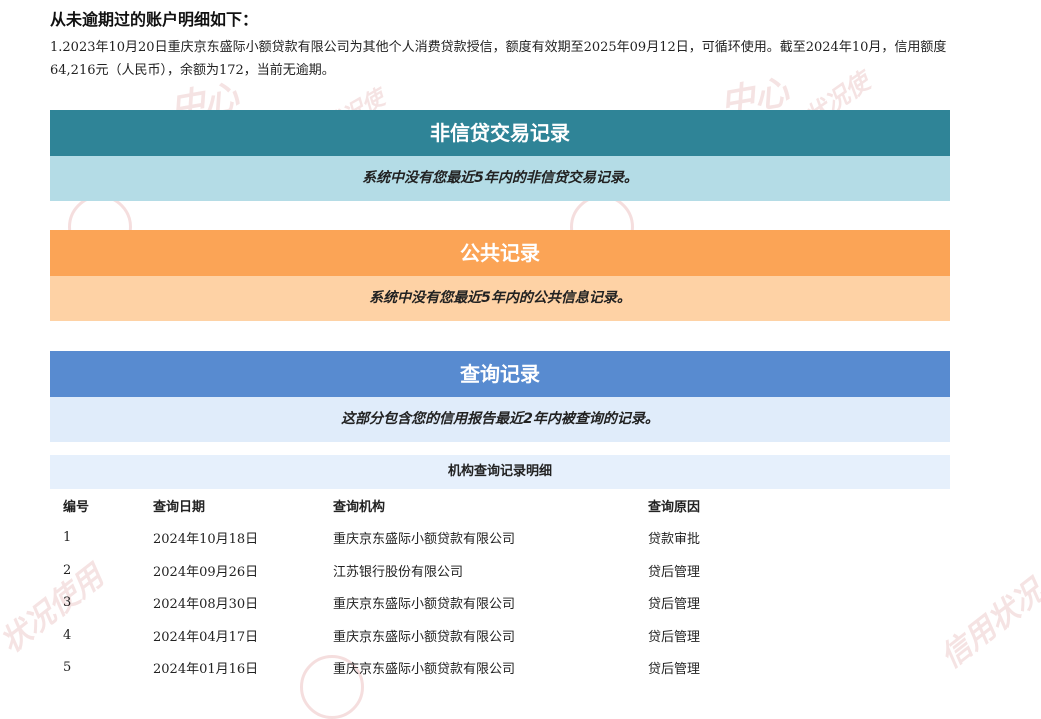  I want to click on query-reason: 贷款审批, so click(674, 540).